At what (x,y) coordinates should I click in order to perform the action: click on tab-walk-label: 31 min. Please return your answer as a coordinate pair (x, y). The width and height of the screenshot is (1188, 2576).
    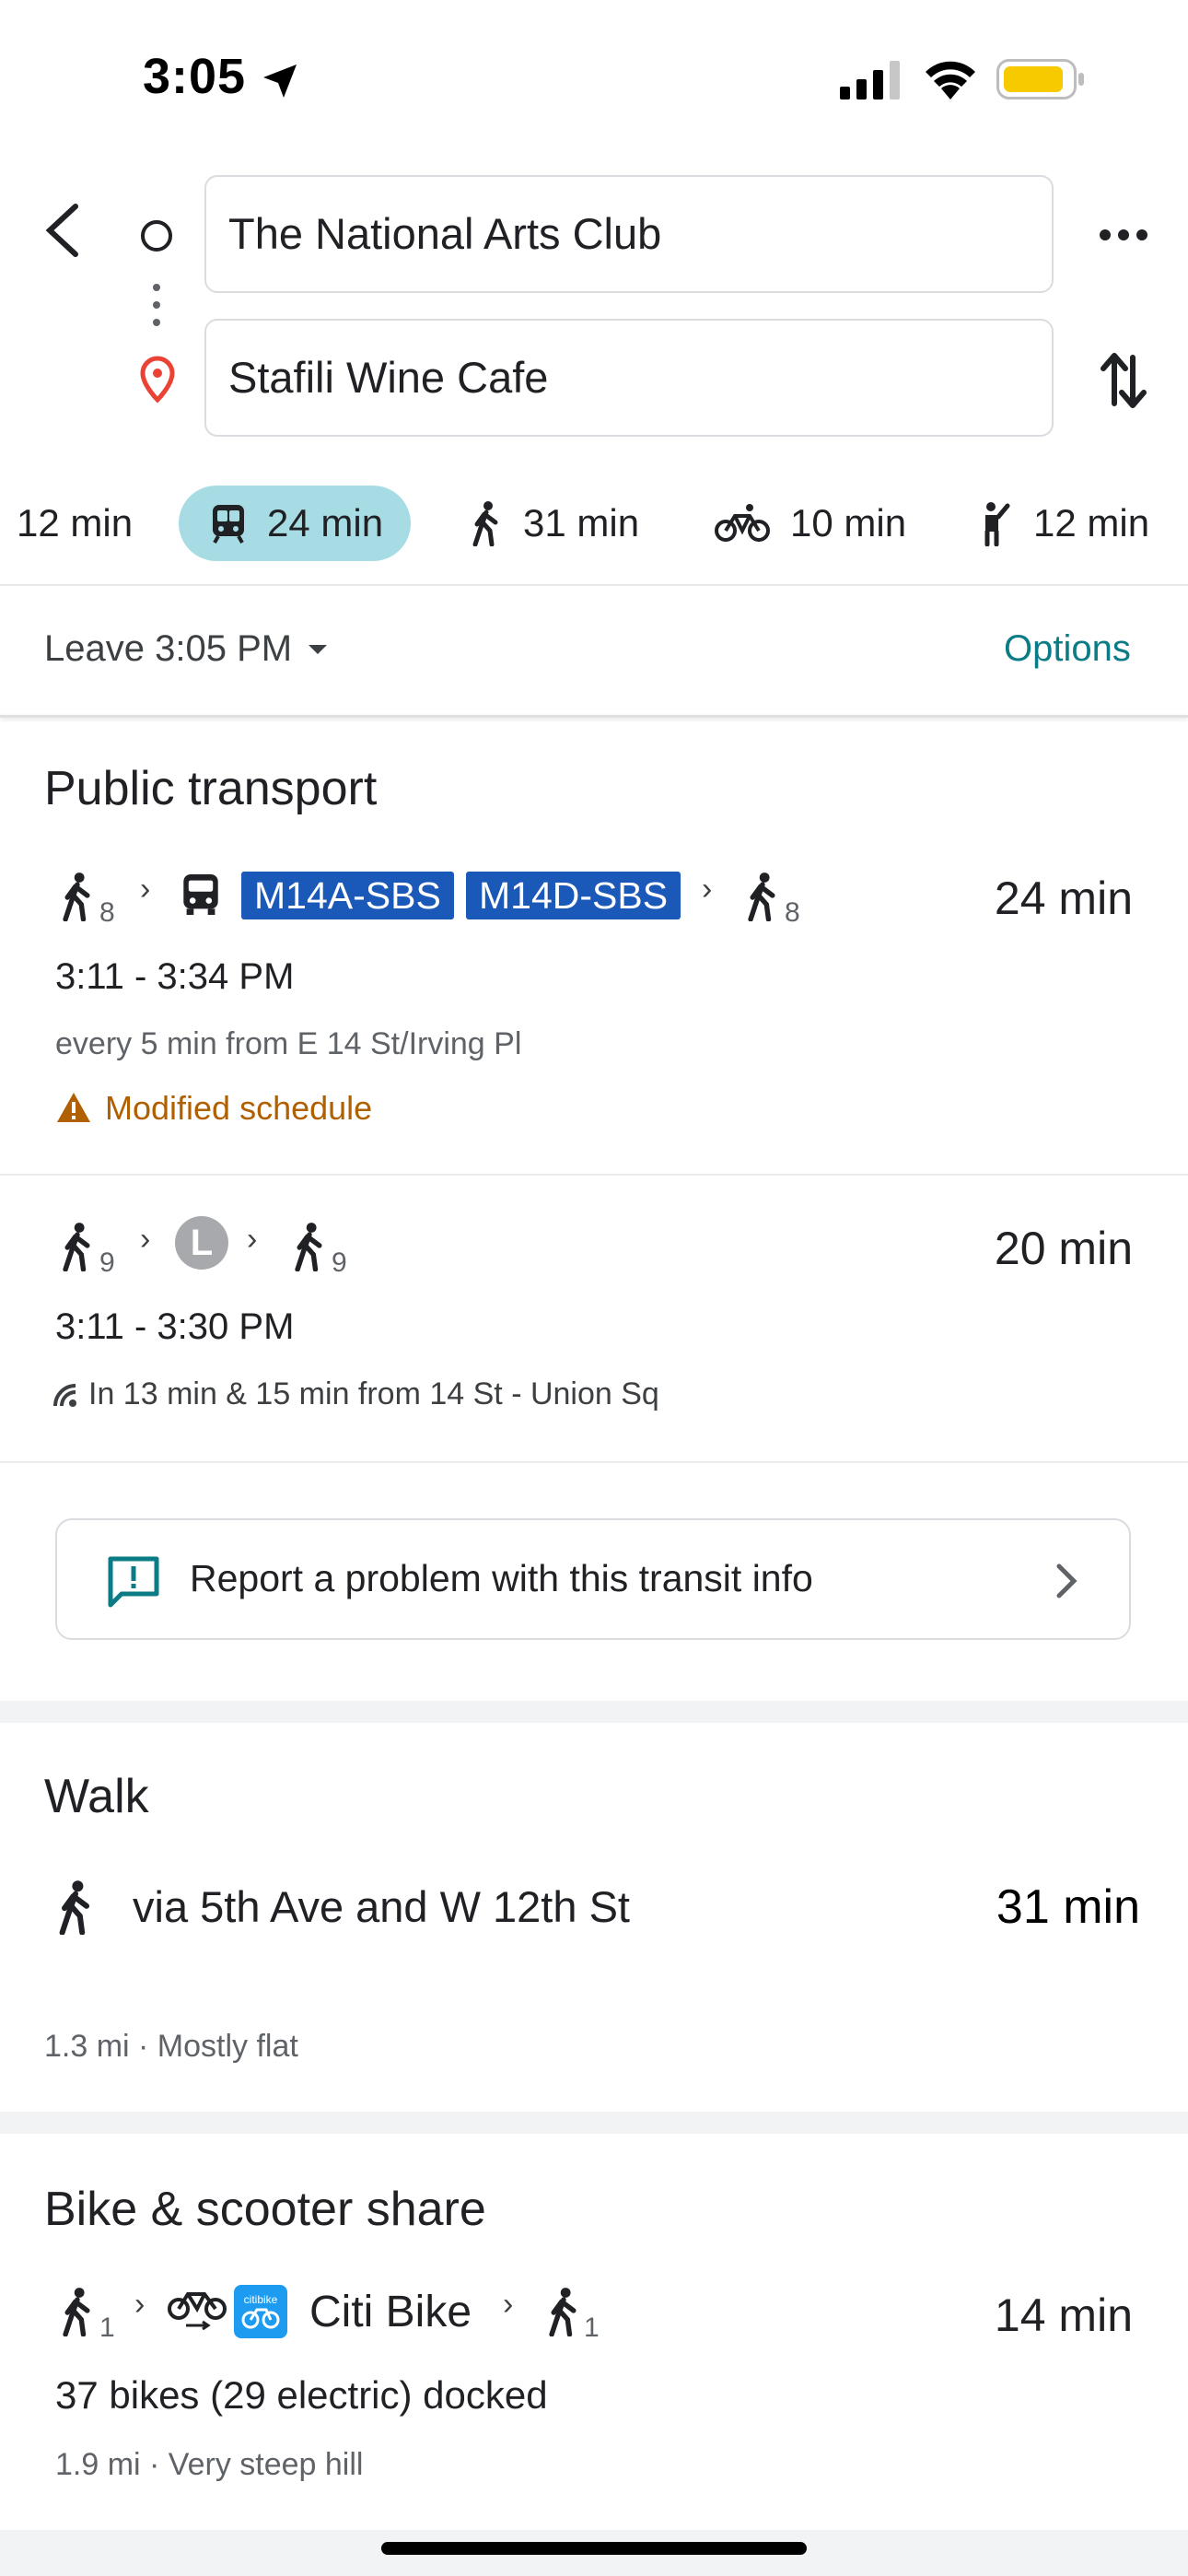
    Looking at the image, I should click on (581, 522).